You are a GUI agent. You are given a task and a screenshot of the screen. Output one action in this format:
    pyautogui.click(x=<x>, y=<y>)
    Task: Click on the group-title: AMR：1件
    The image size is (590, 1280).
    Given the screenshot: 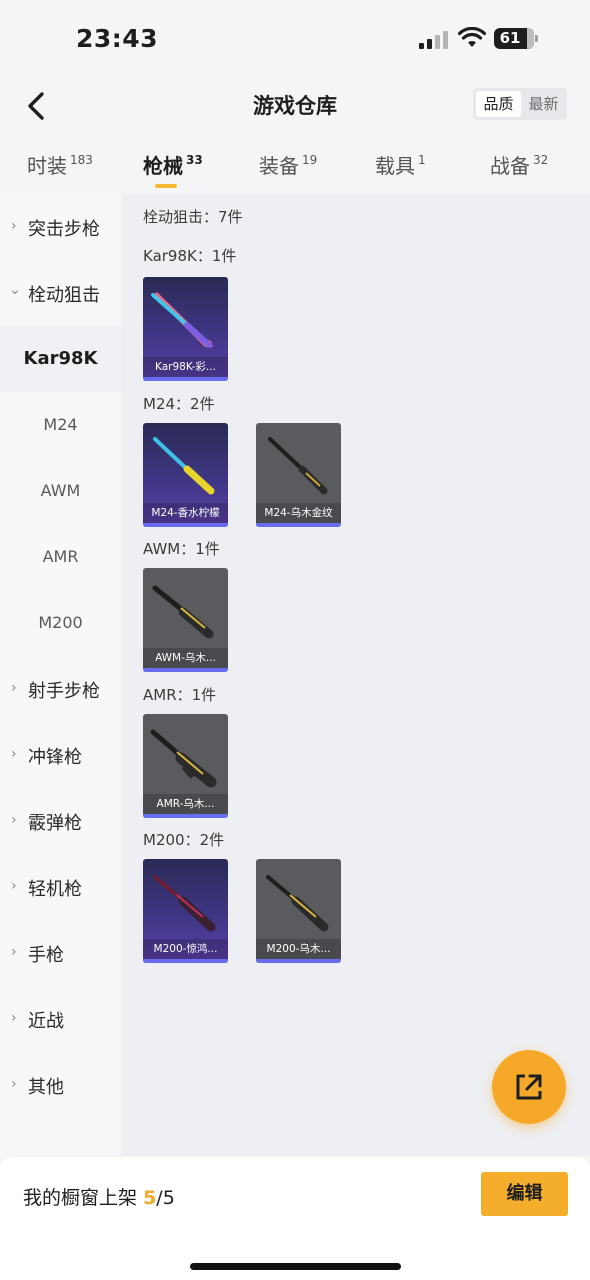 What is the action you would take?
    pyautogui.click(x=180, y=695)
    